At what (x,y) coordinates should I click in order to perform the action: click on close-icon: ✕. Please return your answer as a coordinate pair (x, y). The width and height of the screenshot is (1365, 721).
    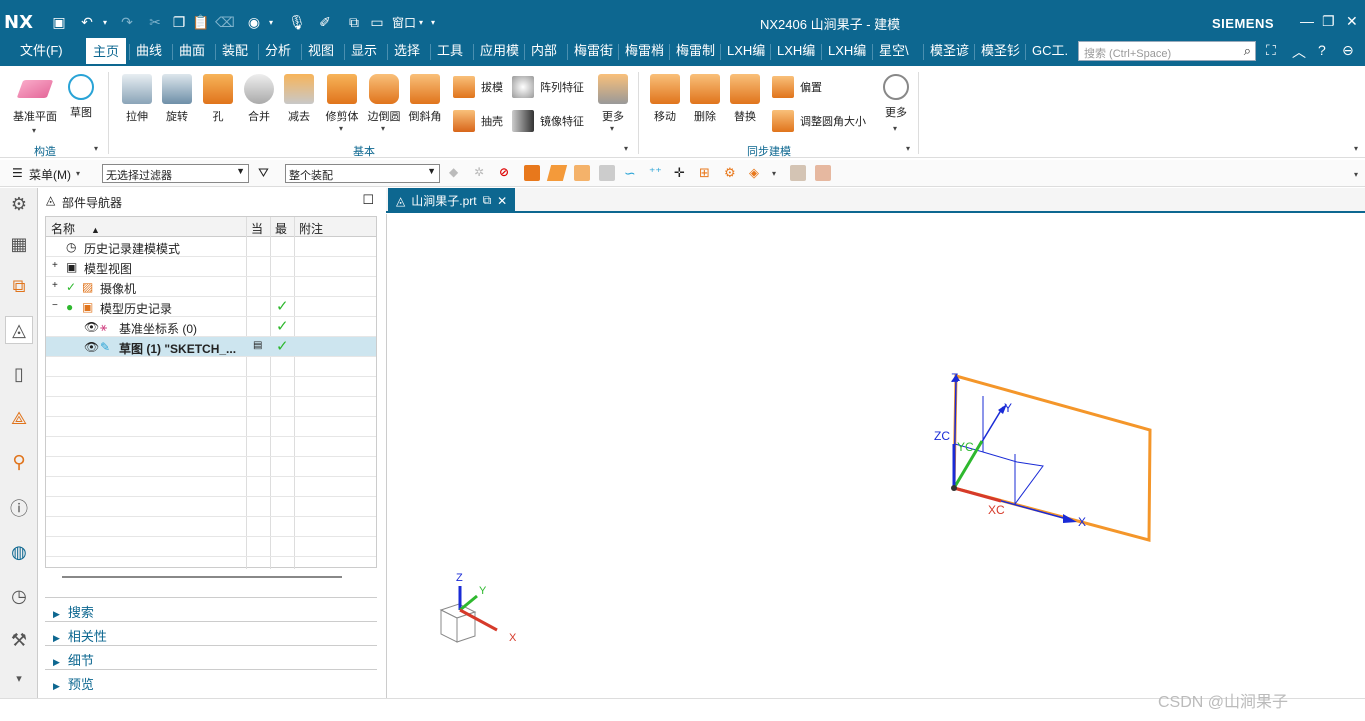
    Looking at the image, I should click on (1352, 21).